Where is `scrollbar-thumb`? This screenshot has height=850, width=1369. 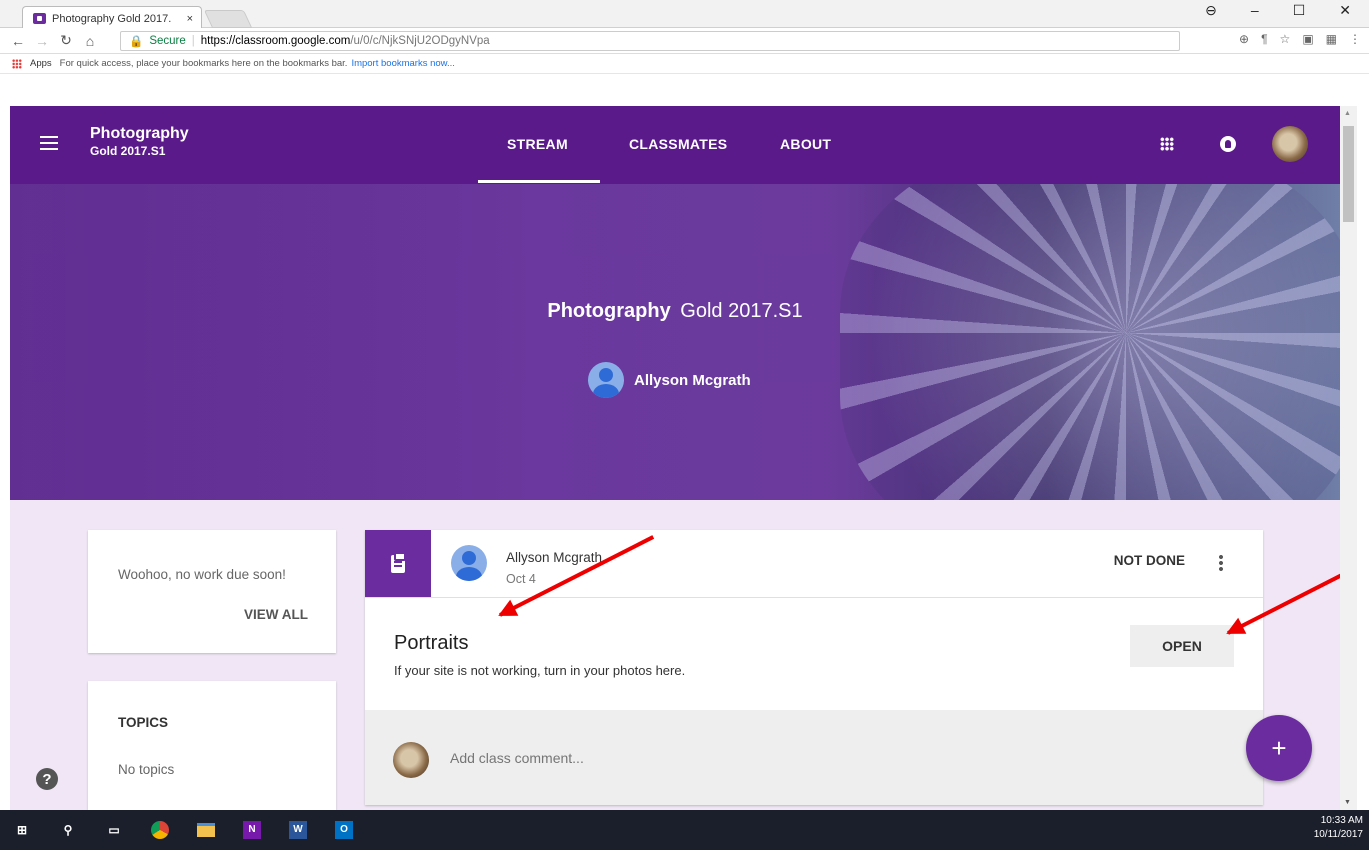
scrollbar-thumb is located at coordinates (1348, 174).